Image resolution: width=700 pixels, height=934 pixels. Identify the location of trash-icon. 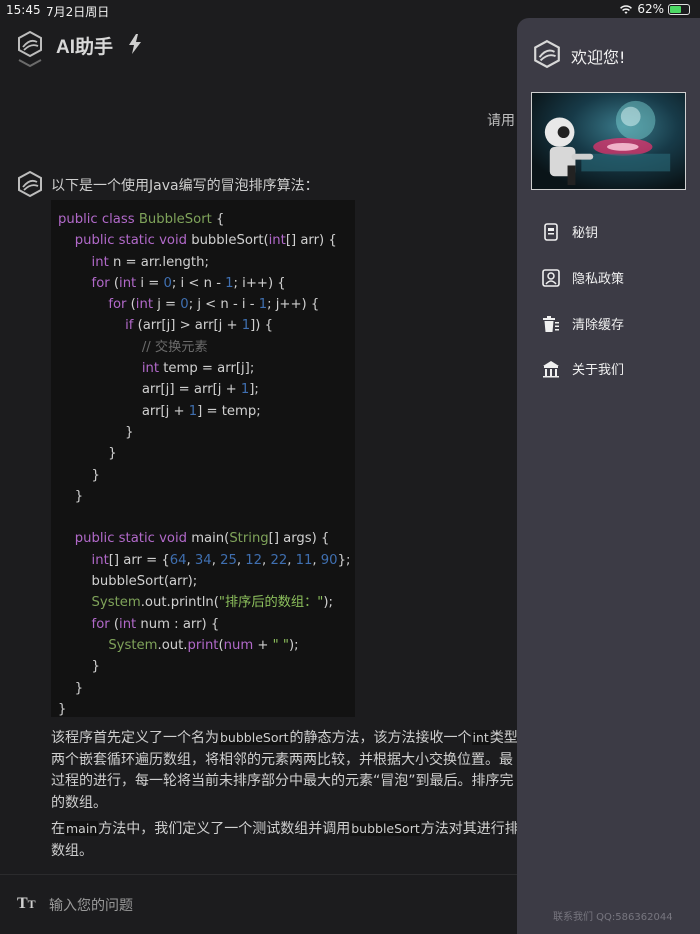
(551, 323).